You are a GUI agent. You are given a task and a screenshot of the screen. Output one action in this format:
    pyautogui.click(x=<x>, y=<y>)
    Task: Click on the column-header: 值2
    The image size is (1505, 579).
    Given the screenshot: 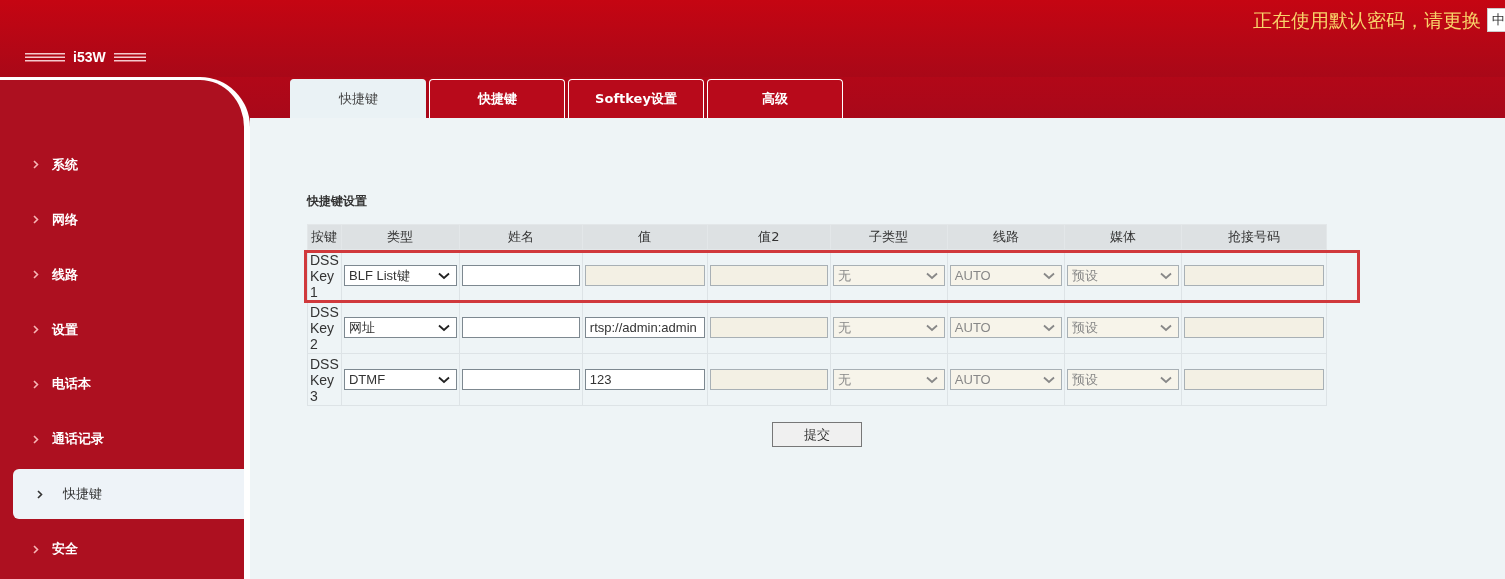 What is the action you would take?
    pyautogui.click(x=769, y=237)
    